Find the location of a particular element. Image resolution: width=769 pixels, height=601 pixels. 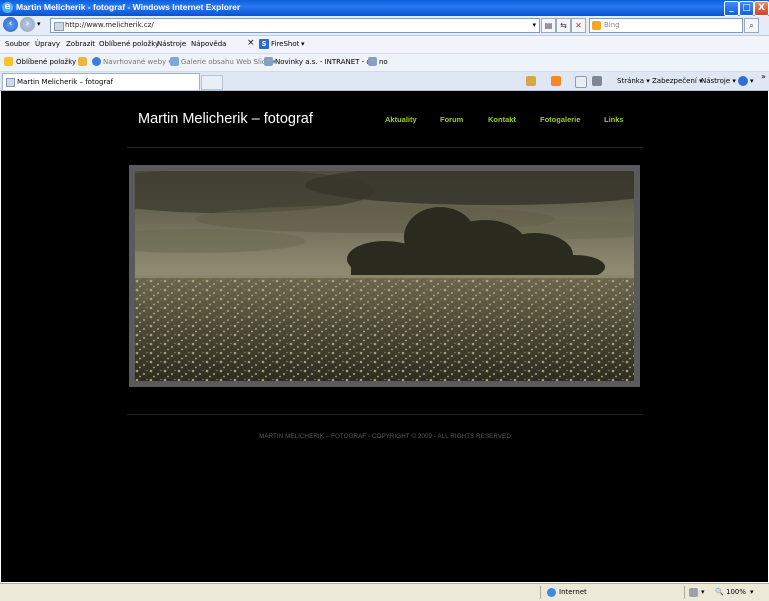

site-title: Martin Melicherik – fotograf is located at coordinates (225, 119).